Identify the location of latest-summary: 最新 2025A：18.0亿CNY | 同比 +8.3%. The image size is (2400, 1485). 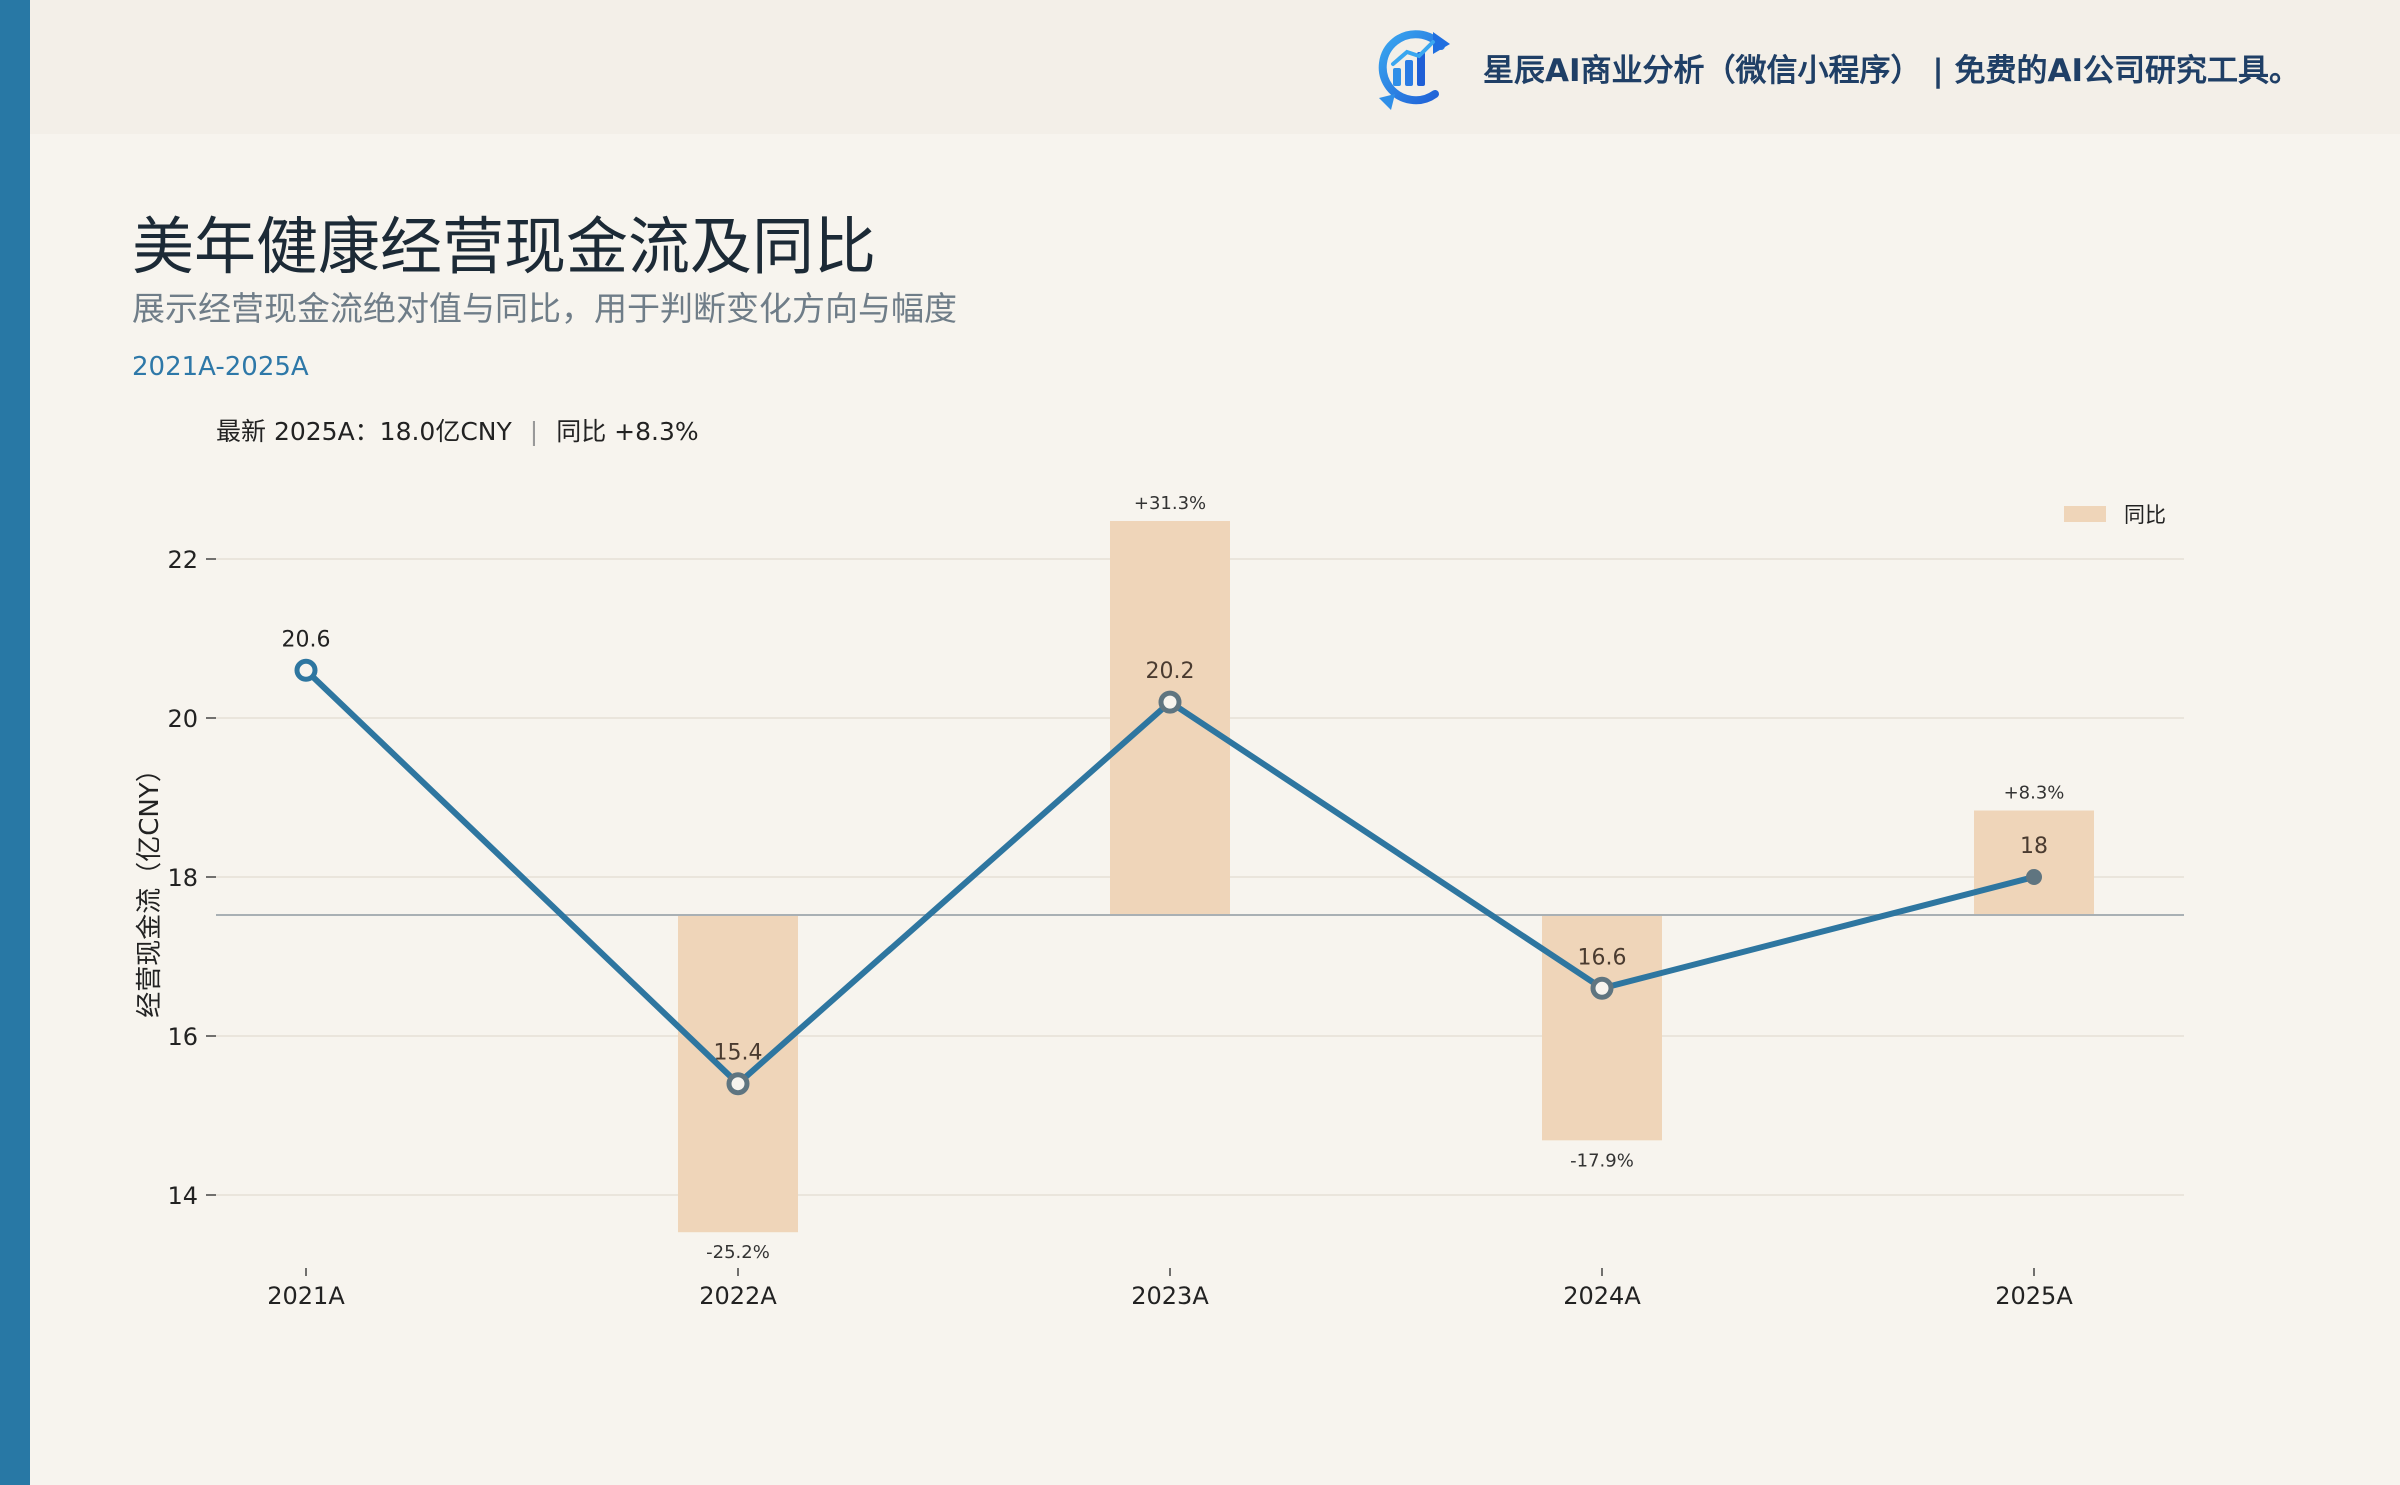
(457, 430).